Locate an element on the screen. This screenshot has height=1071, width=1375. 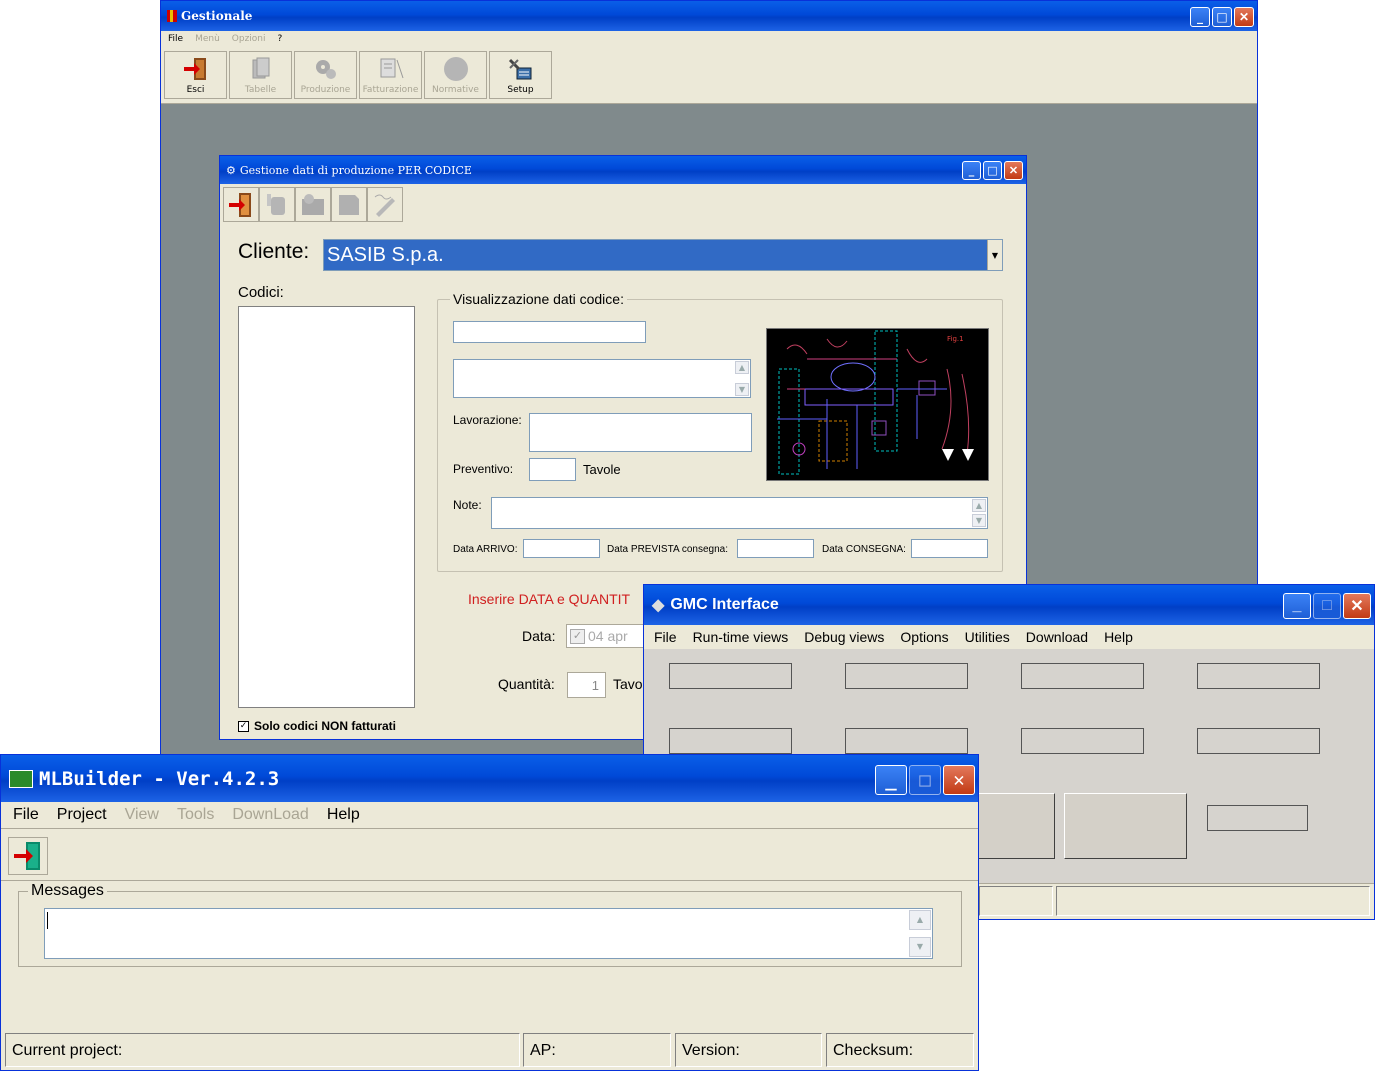
toolbar-fatturazione-button: Fatturazione is located at coordinates (390, 75).